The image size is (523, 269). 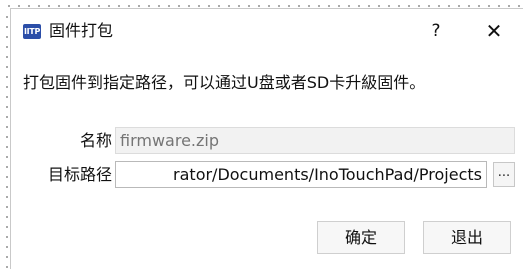 What do you see at coordinates (95, 140) in the screenshot?
I see `name-label: 名称` at bounding box center [95, 140].